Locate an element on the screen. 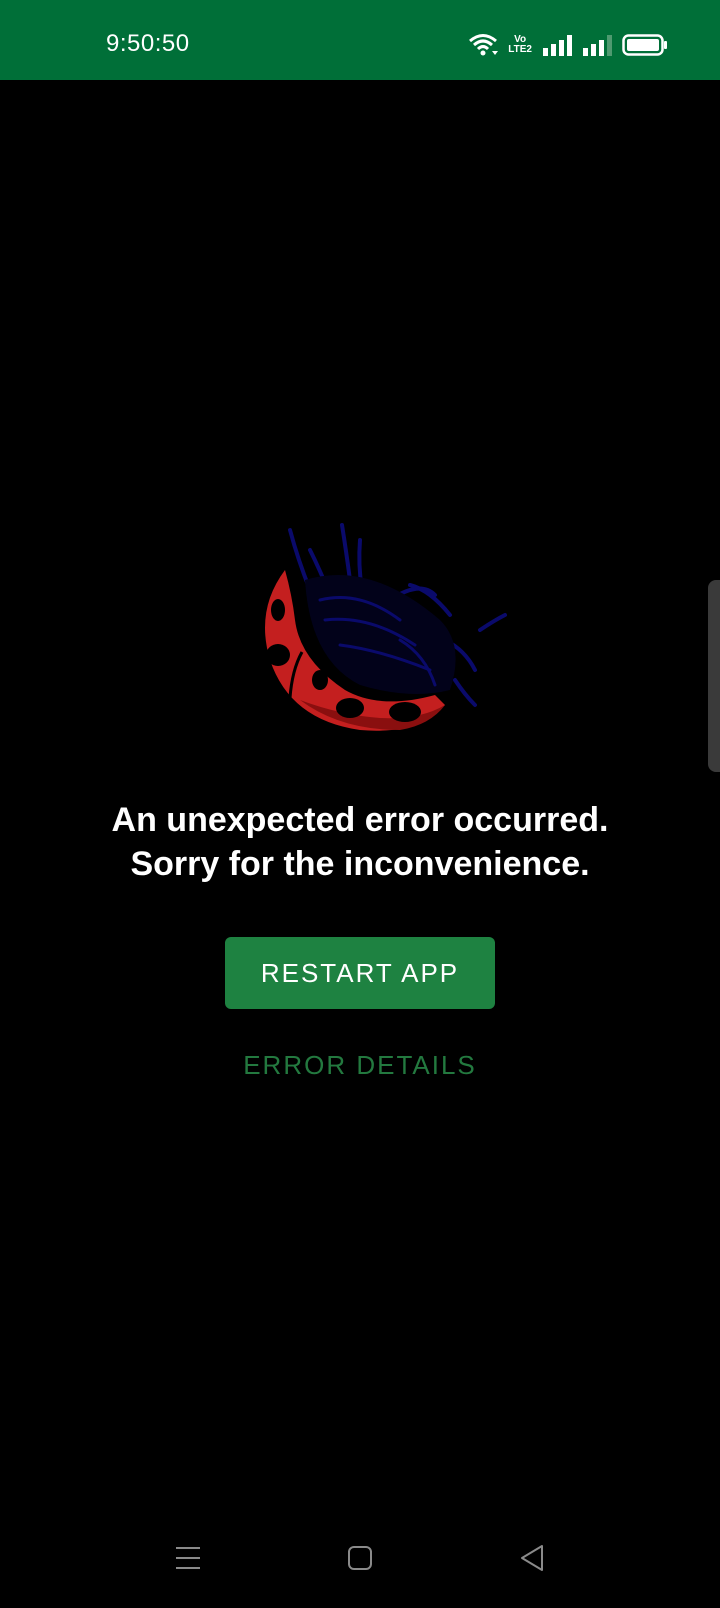 This screenshot has height=1608, width=720. volte-icon: Vo LTE2 is located at coordinates (520, 45).